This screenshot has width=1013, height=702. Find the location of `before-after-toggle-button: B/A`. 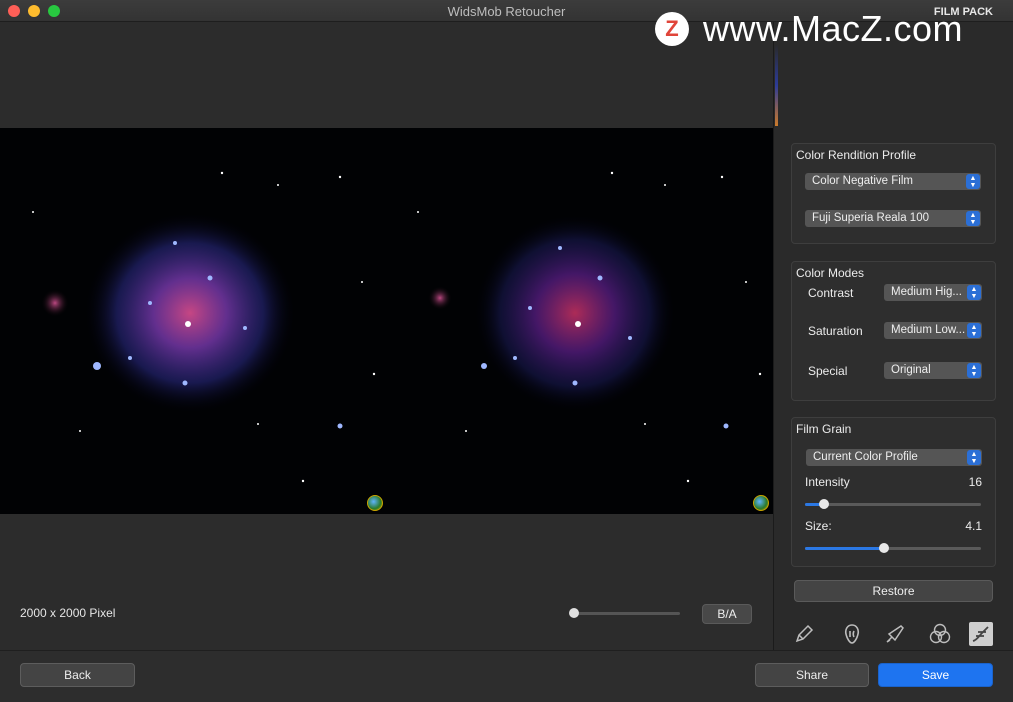

before-after-toggle-button: B/A is located at coordinates (727, 614).